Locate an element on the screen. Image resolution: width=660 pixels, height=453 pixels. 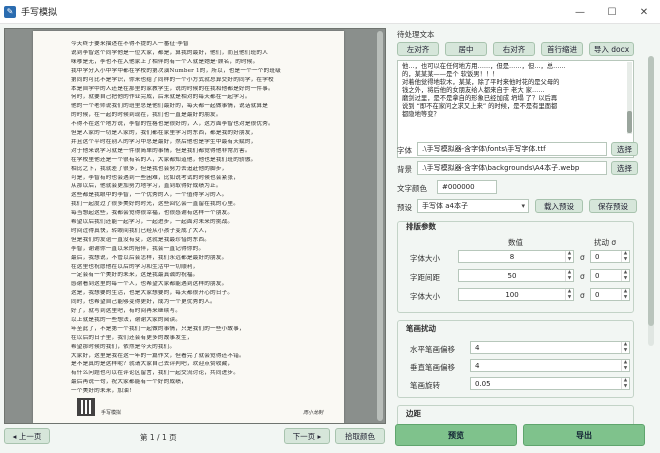
param-label: 字体大小 is located at coordinates (425, 296).